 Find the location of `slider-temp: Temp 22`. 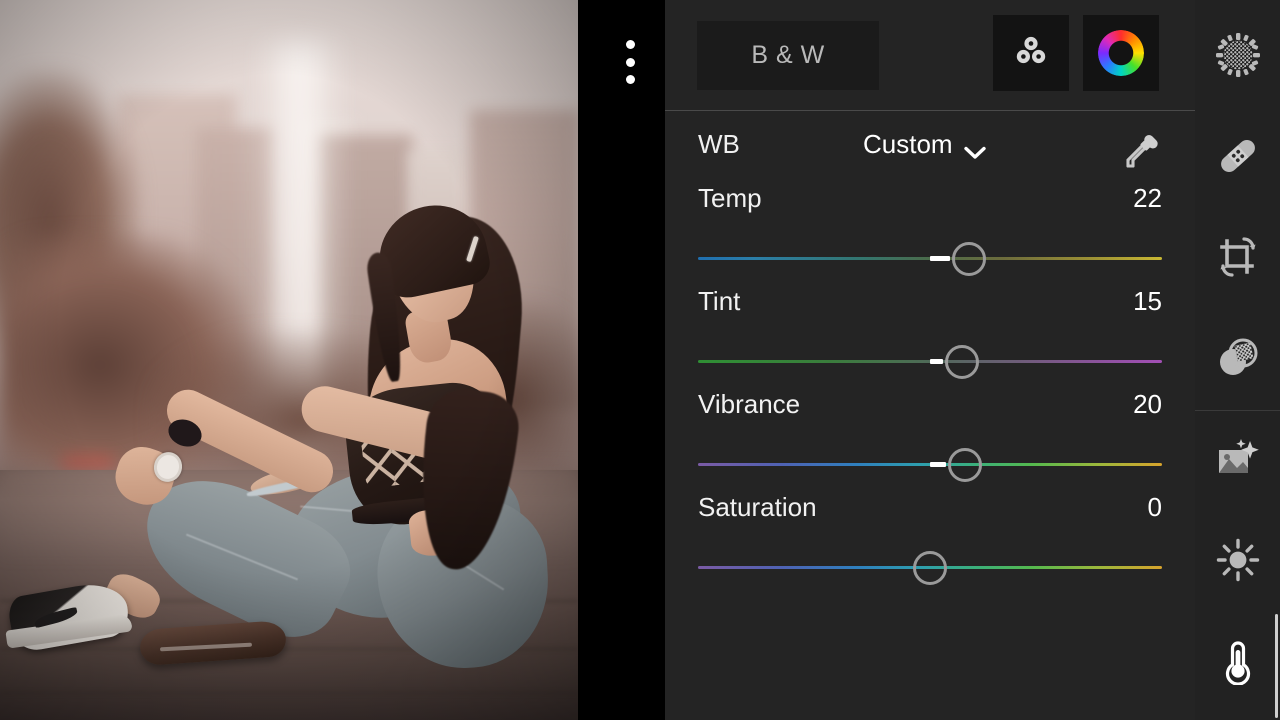

slider-temp: Temp 22 is located at coordinates (930, 228).